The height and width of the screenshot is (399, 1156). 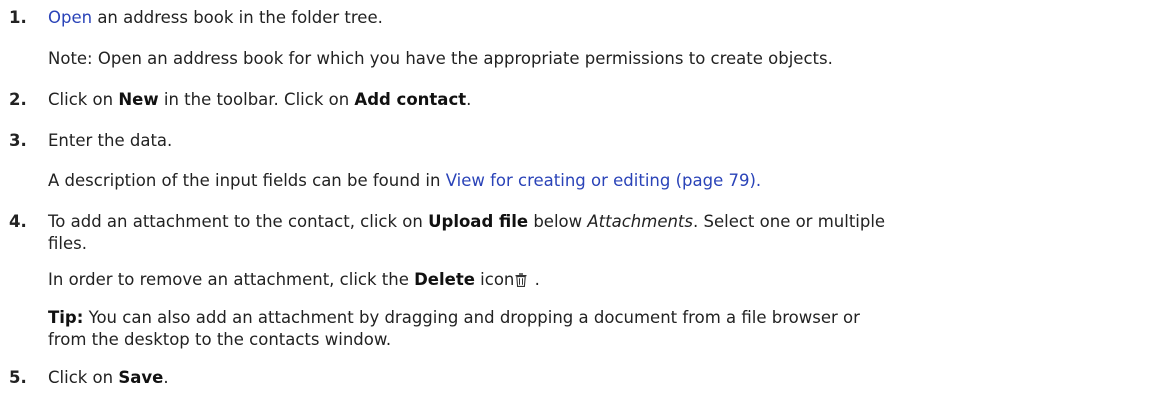 What do you see at coordinates (256, 99) in the screenshot?
I see `text-segment: in the toolbar. Click on` at bounding box center [256, 99].